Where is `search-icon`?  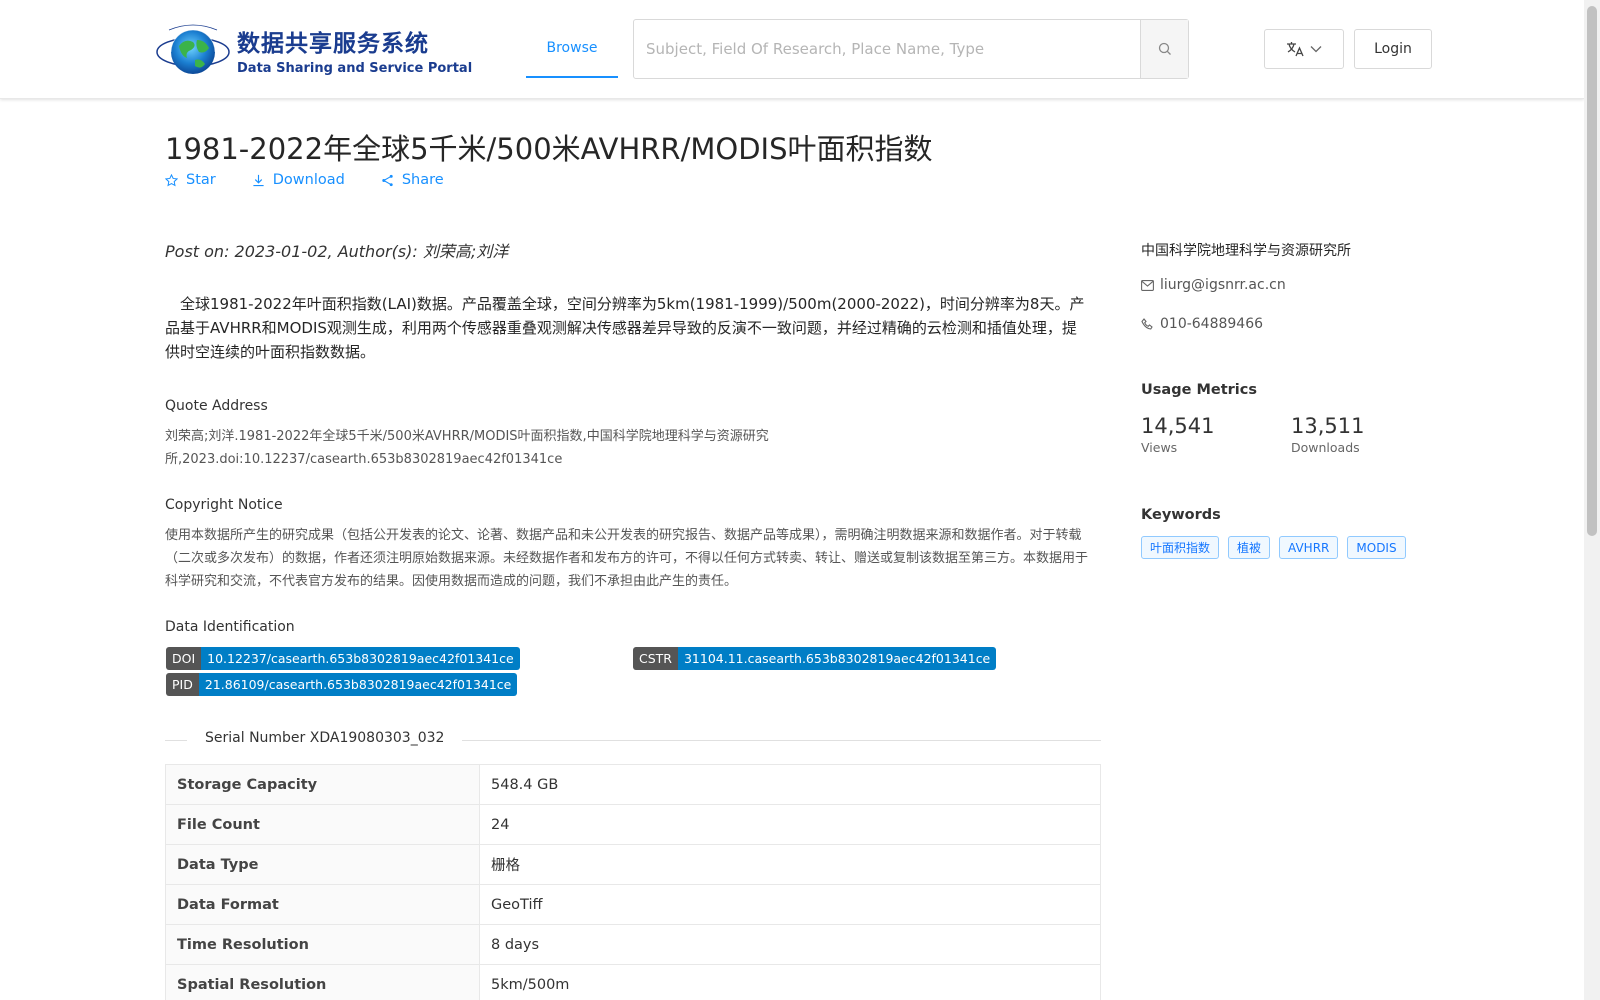
search-icon is located at coordinates (1164, 48).